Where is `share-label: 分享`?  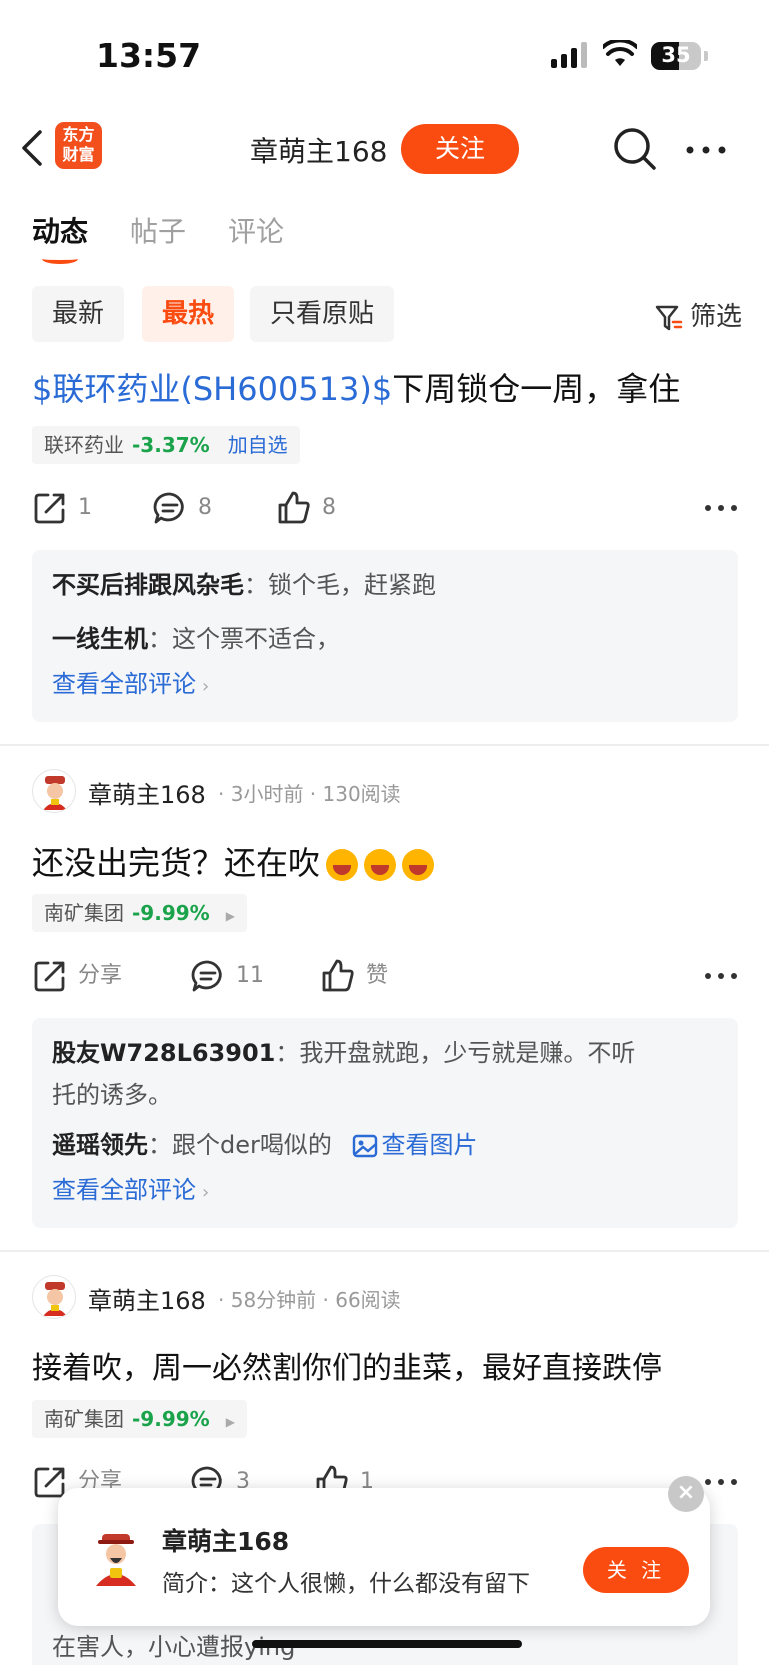
share-label: 分享 is located at coordinates (100, 975).